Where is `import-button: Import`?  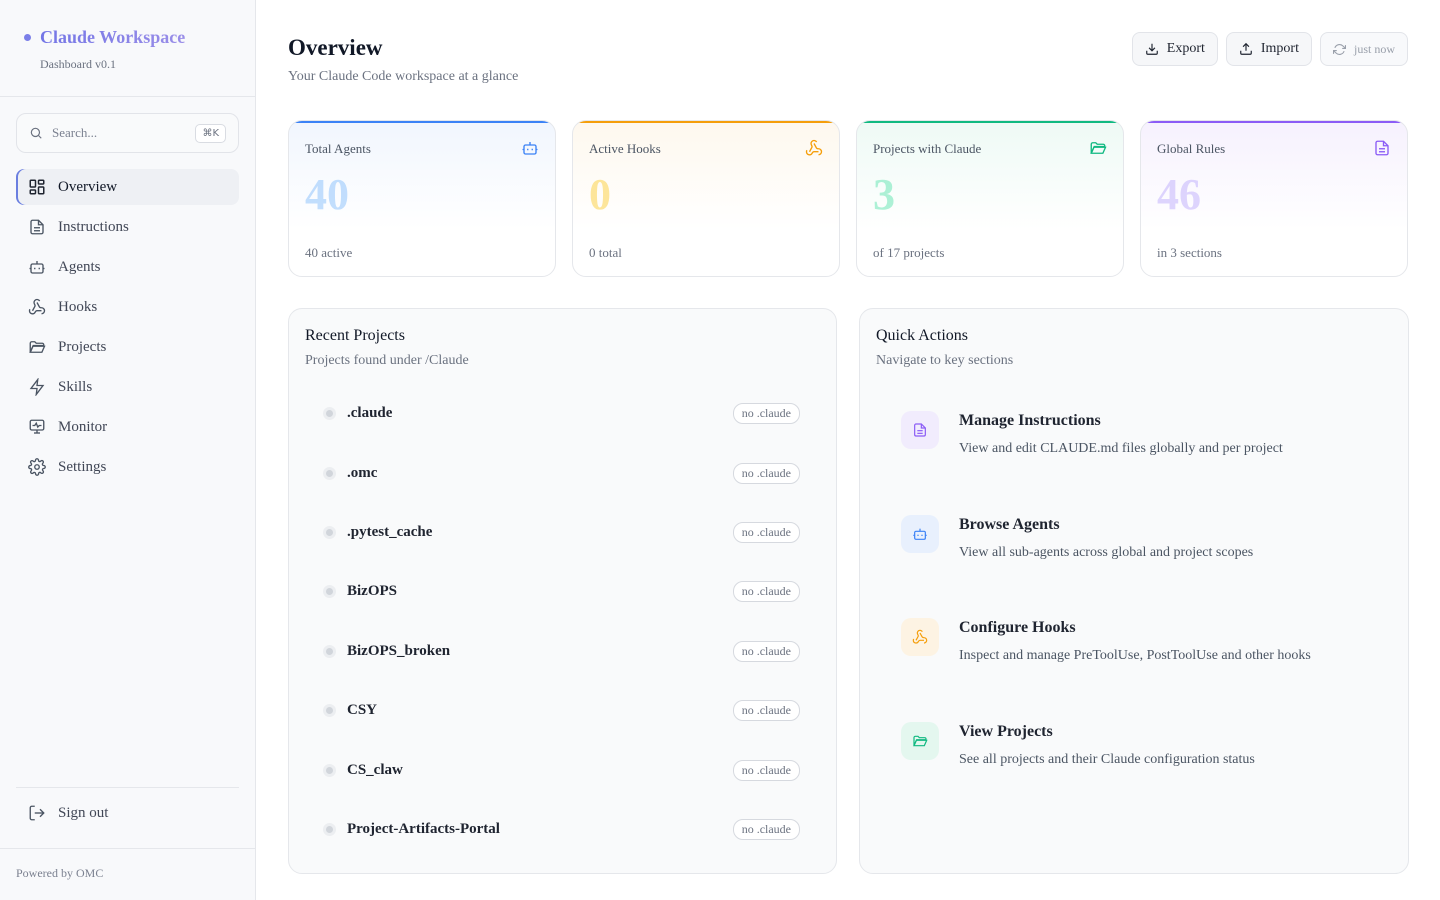
import-button: Import is located at coordinates (1268, 49).